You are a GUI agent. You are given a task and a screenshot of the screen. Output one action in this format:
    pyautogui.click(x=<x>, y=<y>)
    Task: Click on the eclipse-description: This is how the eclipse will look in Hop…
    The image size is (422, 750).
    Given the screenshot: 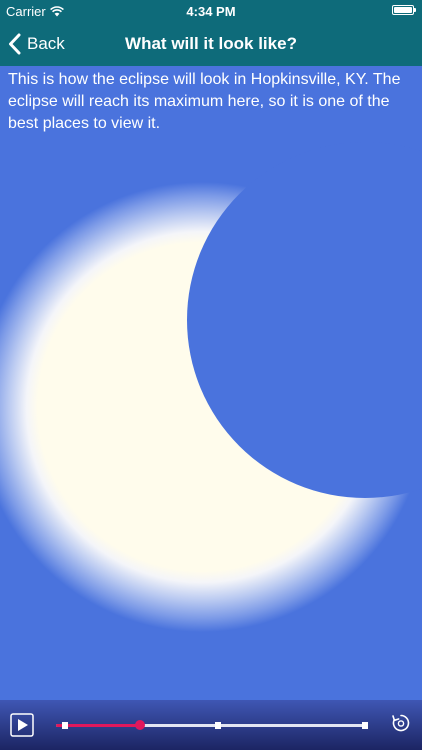 What is the action you would take?
    pyautogui.click(x=204, y=101)
    